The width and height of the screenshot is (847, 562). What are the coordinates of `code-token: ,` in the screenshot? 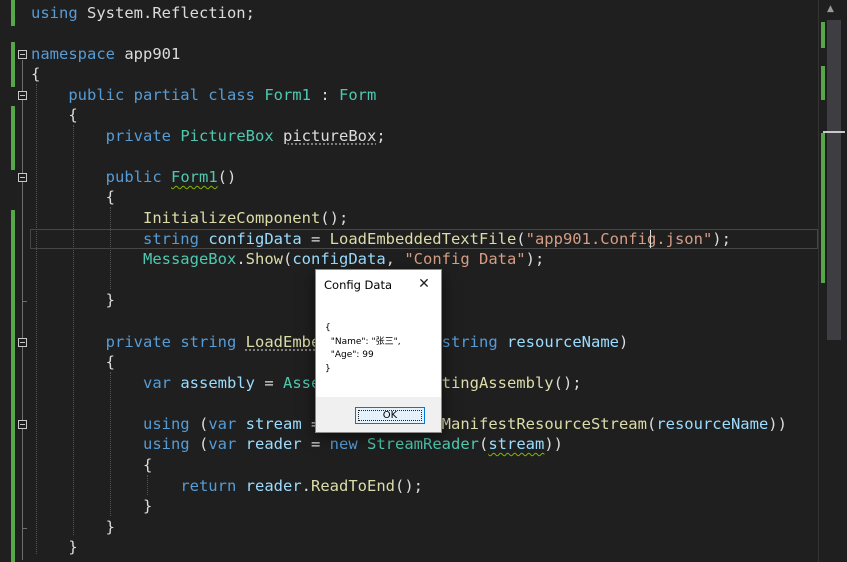 It's located at (395, 259).